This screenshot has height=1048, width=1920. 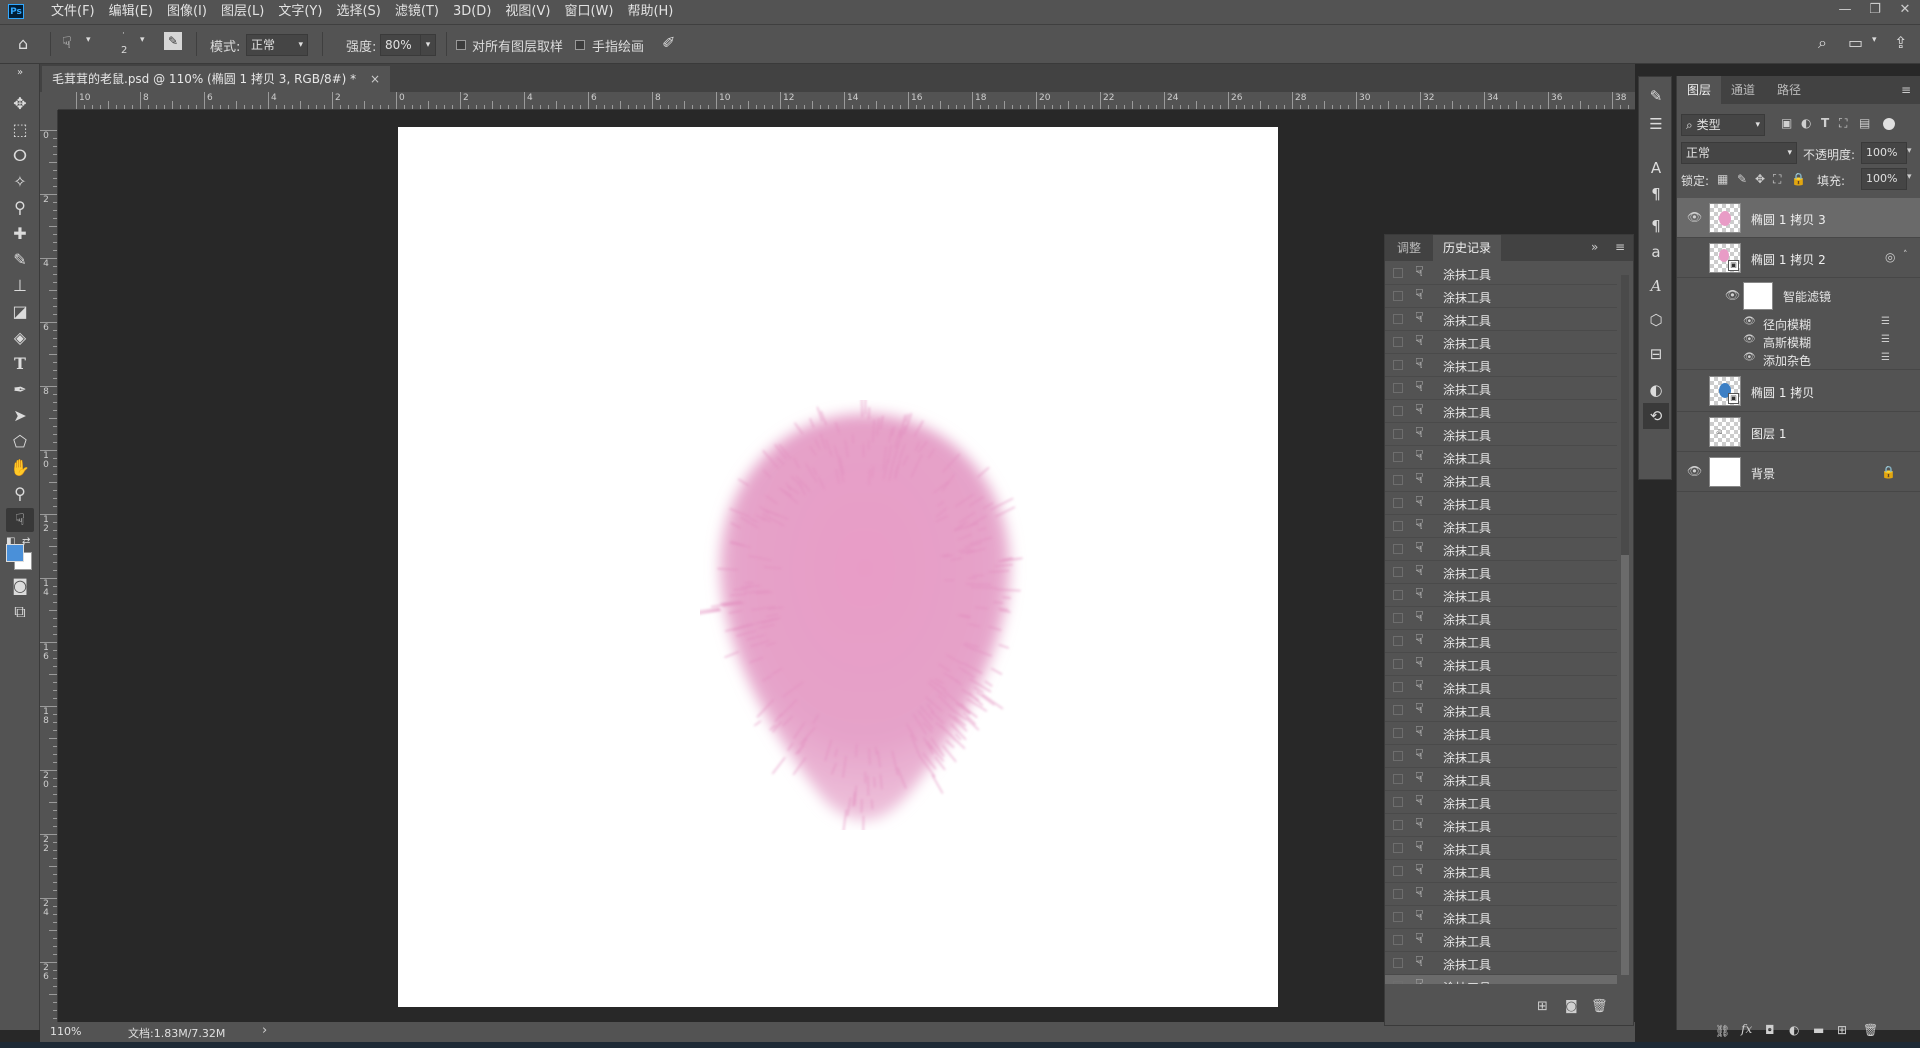 I want to click on finger-paint-checkbox, so click(x=580, y=45).